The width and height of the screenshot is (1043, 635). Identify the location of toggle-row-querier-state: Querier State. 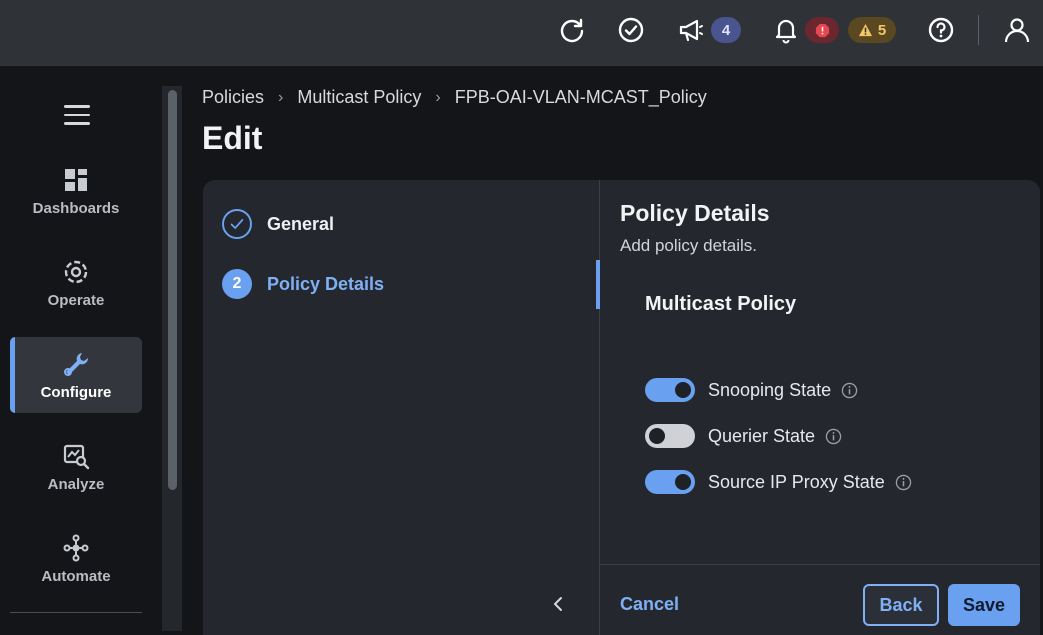
(743, 436).